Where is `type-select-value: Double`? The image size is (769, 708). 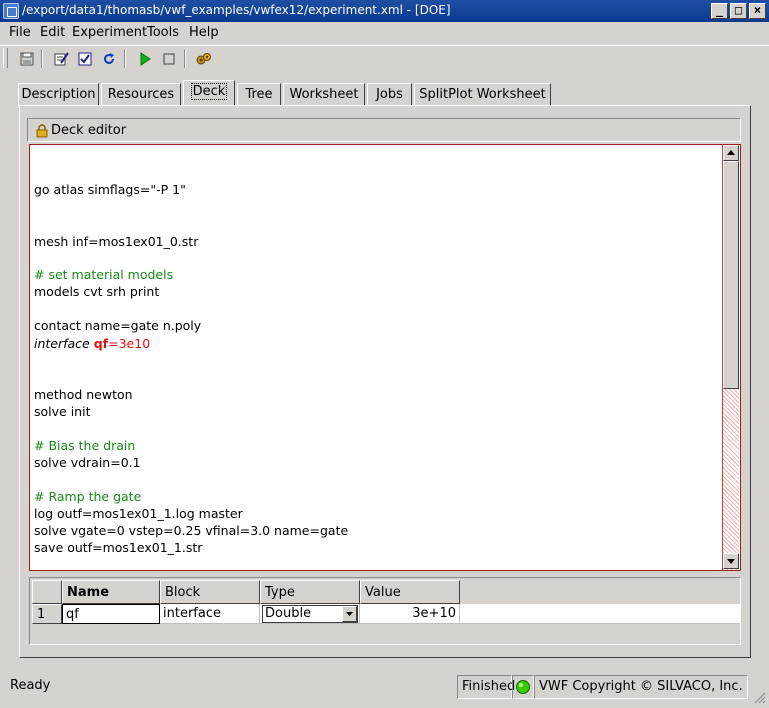
type-select-value: Double is located at coordinates (288, 613).